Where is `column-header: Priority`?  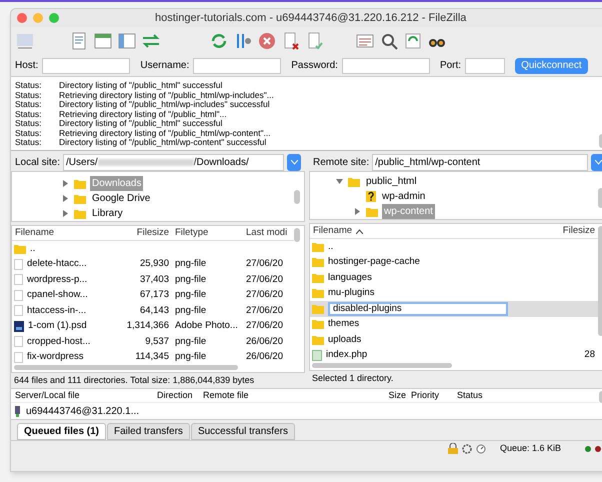 column-header: Priority is located at coordinates (432, 395).